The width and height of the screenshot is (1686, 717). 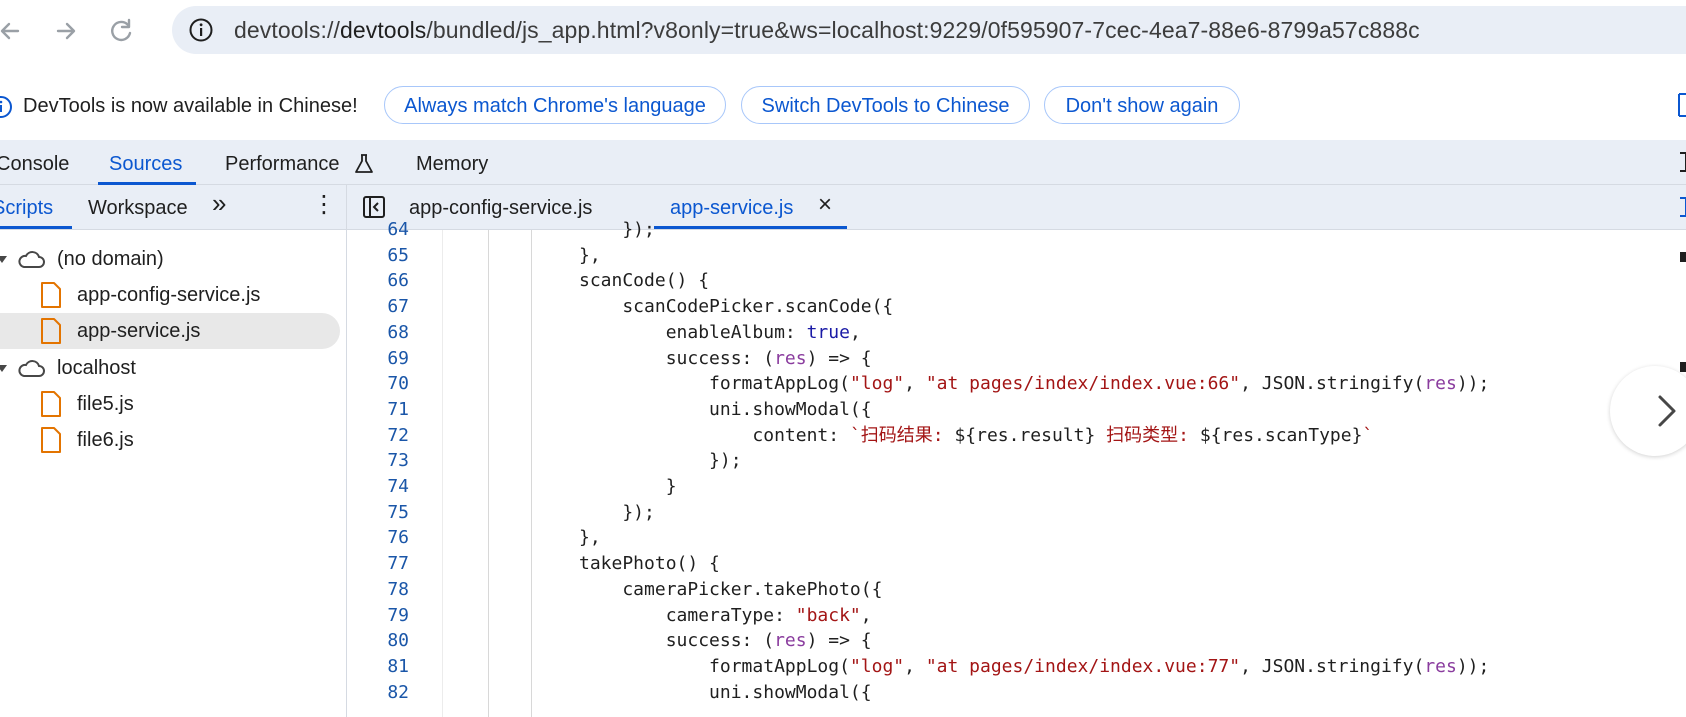 I want to click on code-line: 82 uni.showModal({, so click(x=1016, y=693).